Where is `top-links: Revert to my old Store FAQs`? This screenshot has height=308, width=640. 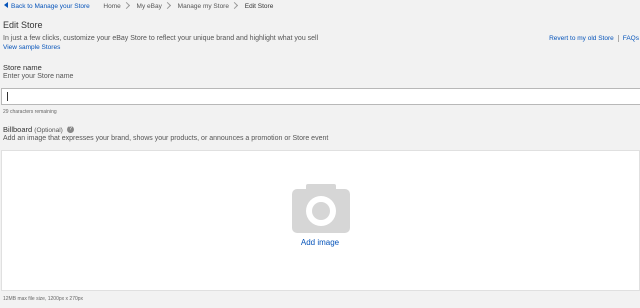
top-links: Revert to my old Store FAQs is located at coordinates (594, 38).